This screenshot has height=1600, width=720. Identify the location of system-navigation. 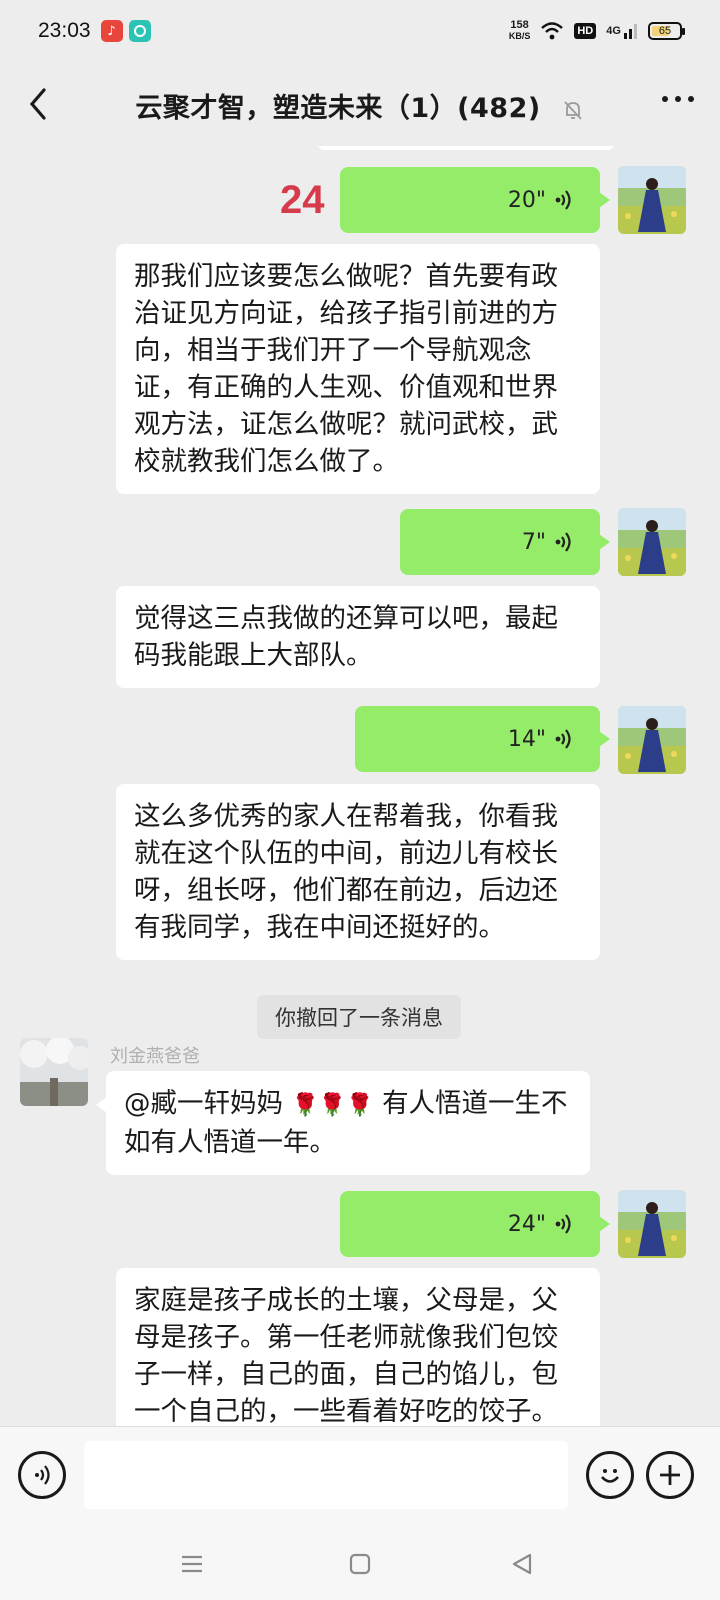
(360, 1564).